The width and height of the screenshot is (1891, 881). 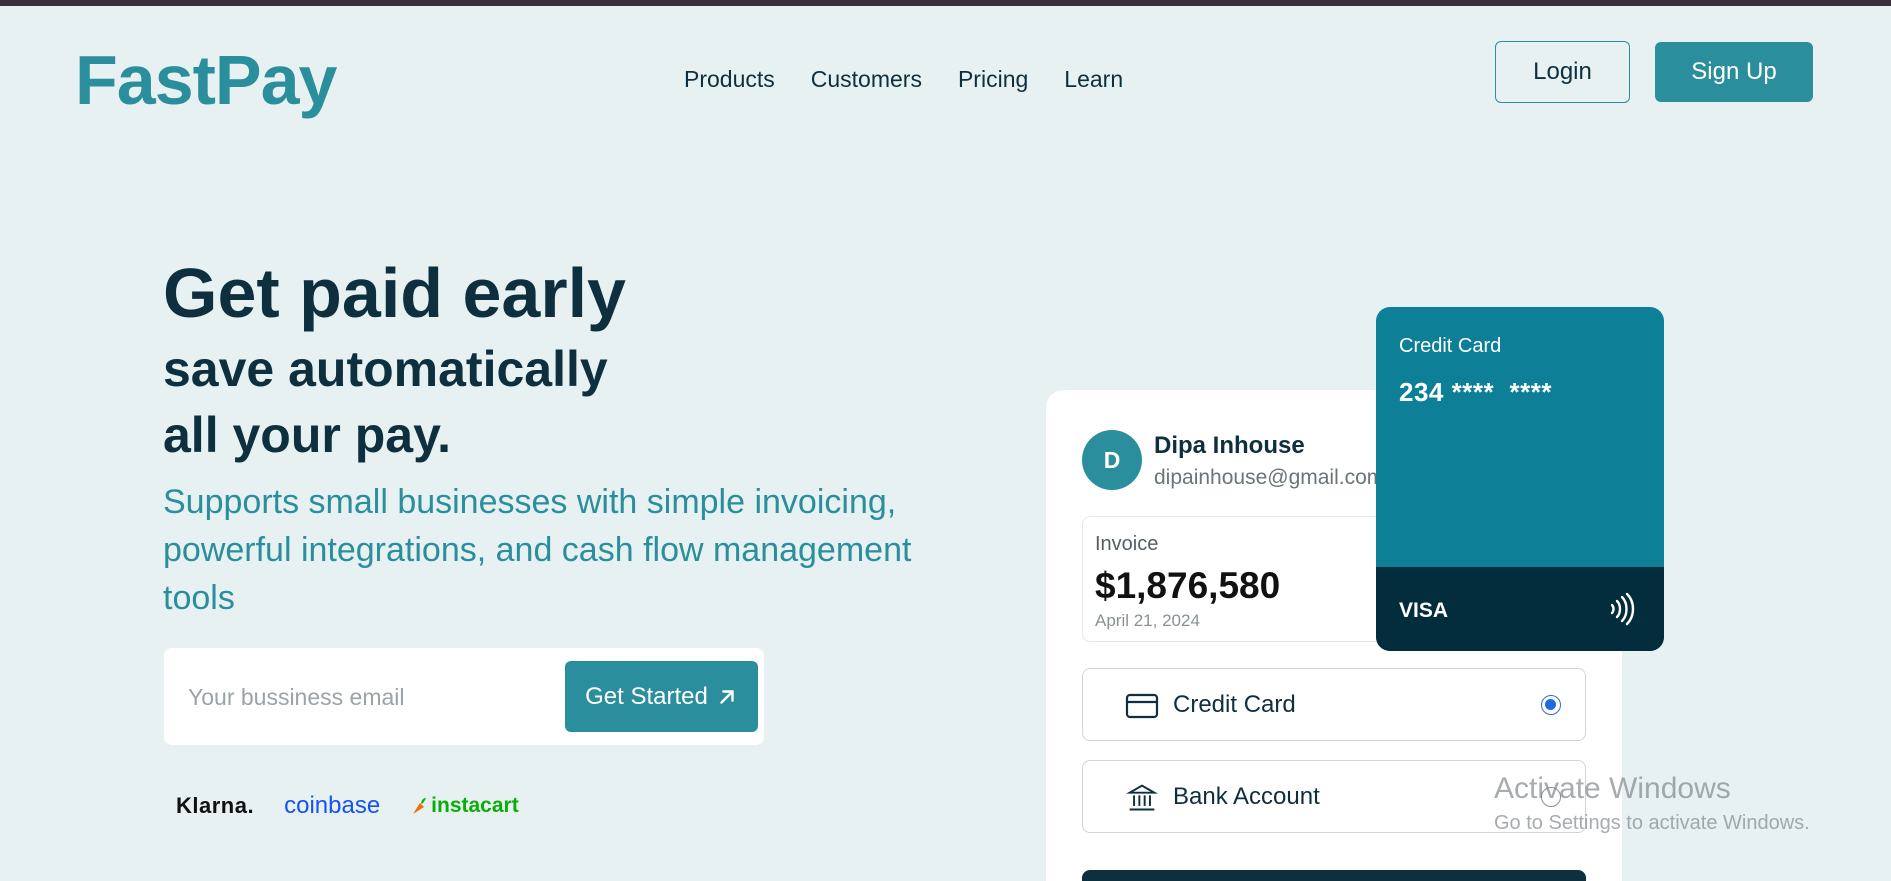 I want to click on nav-pricing: Pricing, so click(x=993, y=79).